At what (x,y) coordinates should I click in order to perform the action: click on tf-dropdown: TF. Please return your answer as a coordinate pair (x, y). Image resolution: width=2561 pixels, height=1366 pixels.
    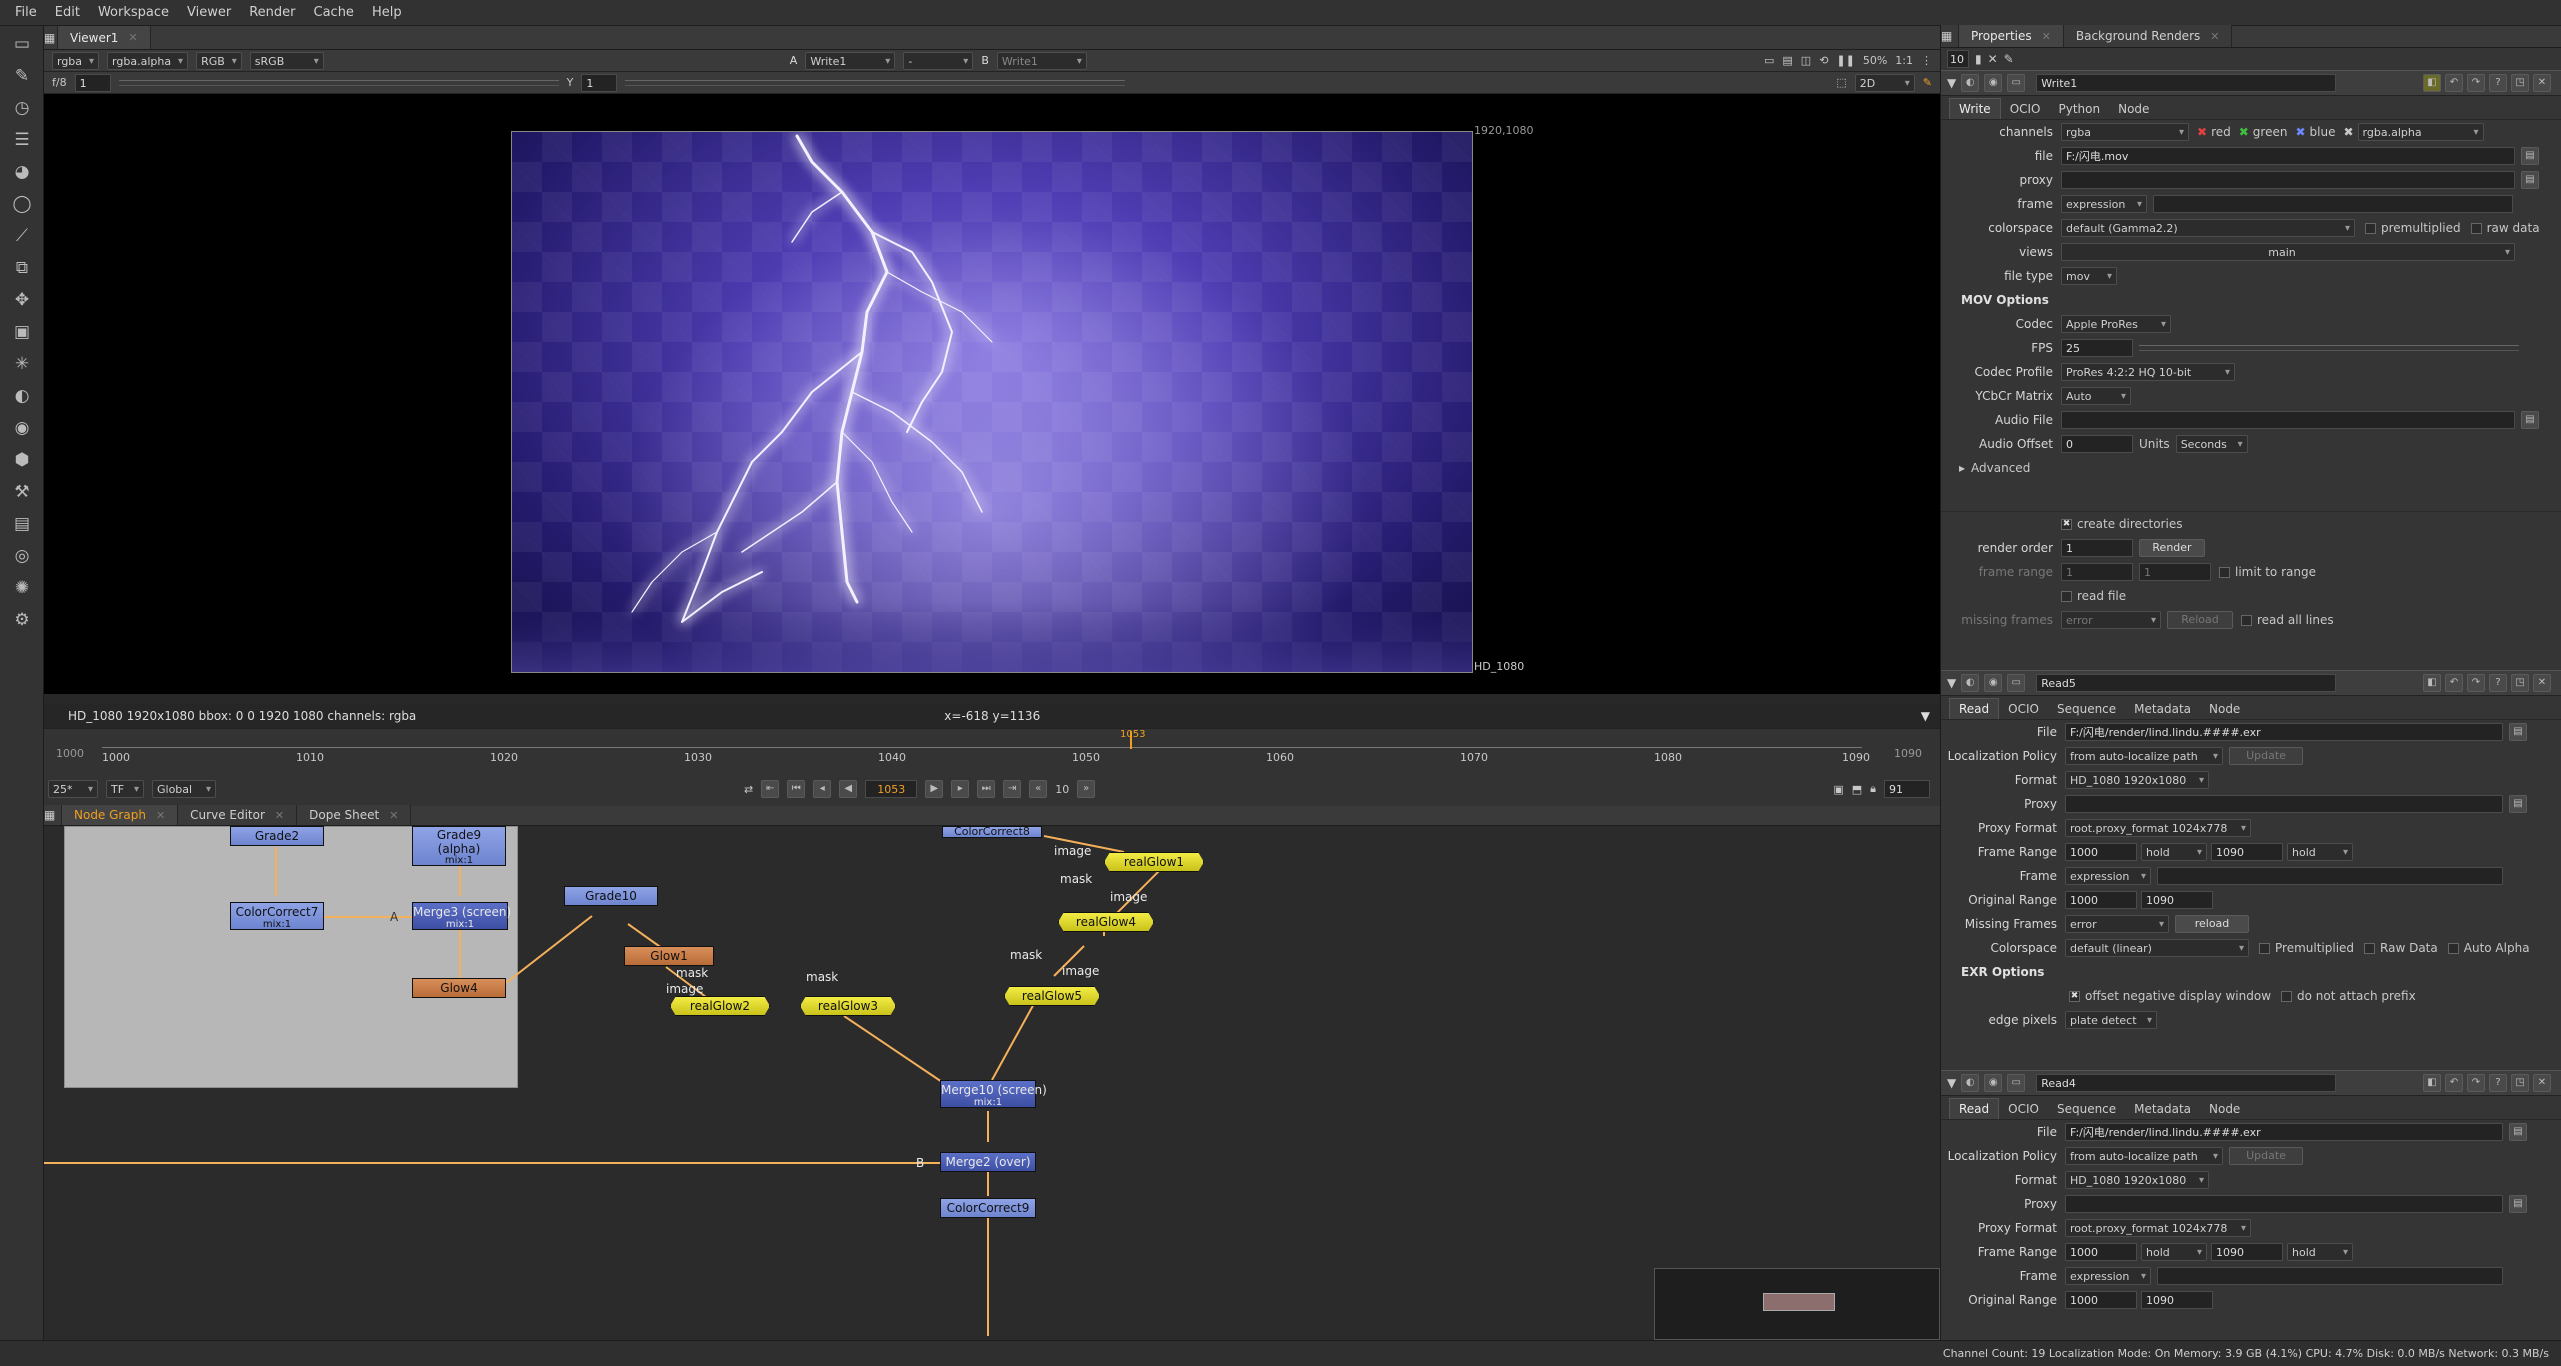
    Looking at the image, I should click on (125, 789).